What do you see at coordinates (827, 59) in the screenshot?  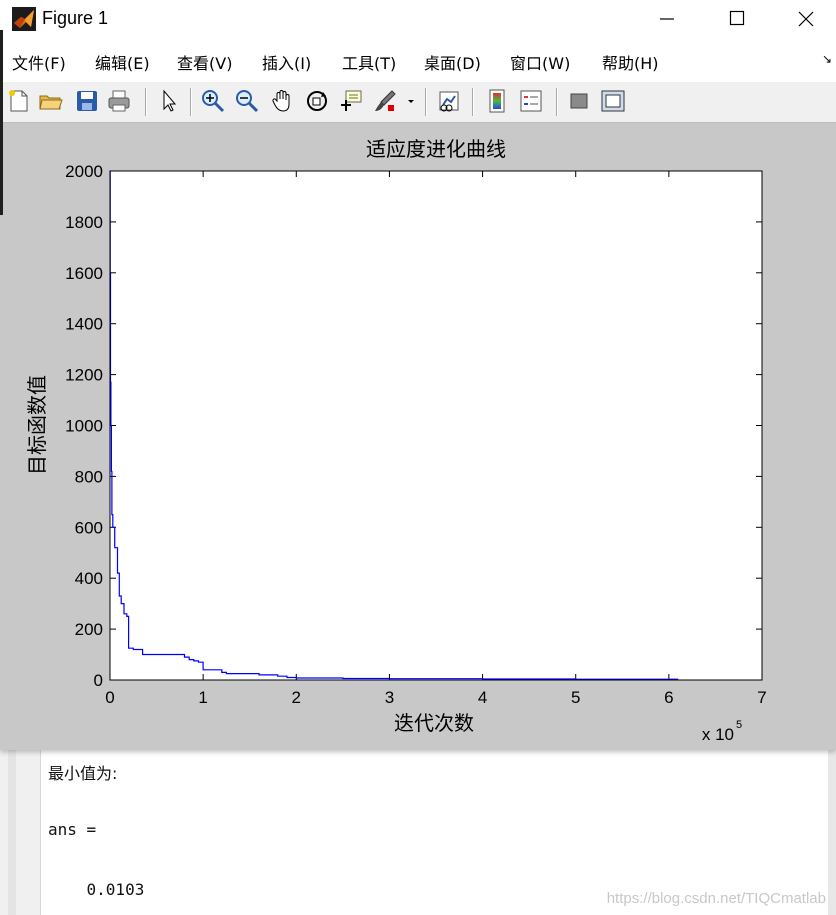 I see `menu-overflow-icon: ↘` at bounding box center [827, 59].